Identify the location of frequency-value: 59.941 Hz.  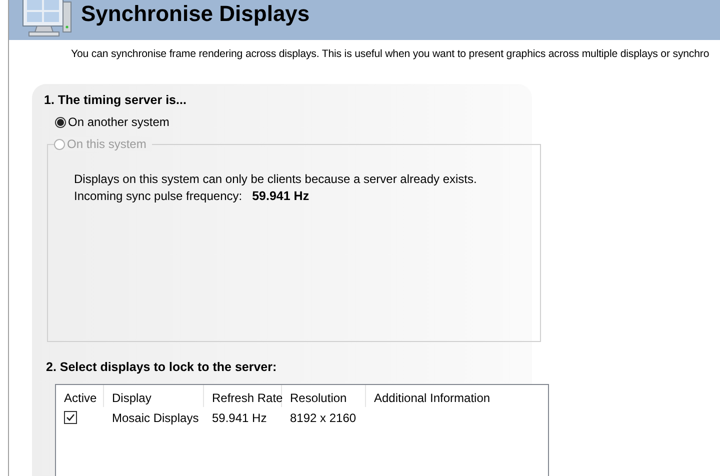
(281, 196).